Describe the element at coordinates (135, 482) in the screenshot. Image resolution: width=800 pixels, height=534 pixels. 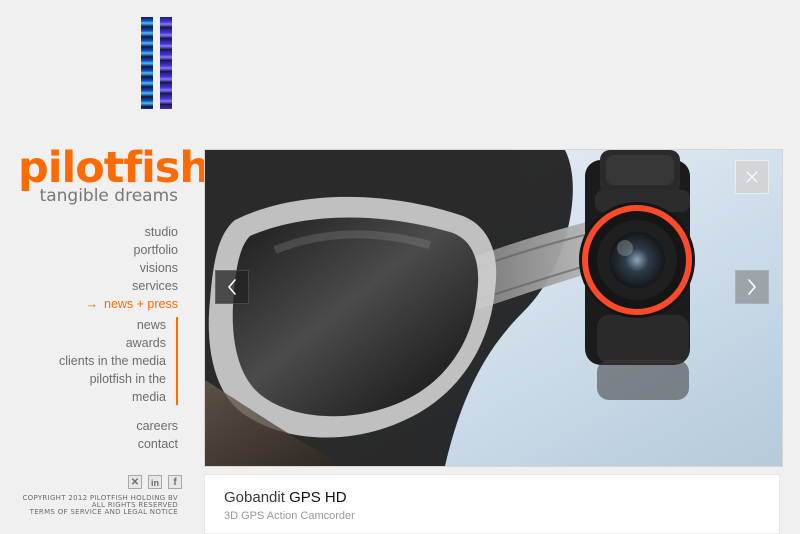
I see `xing-icon: ✕` at that location.